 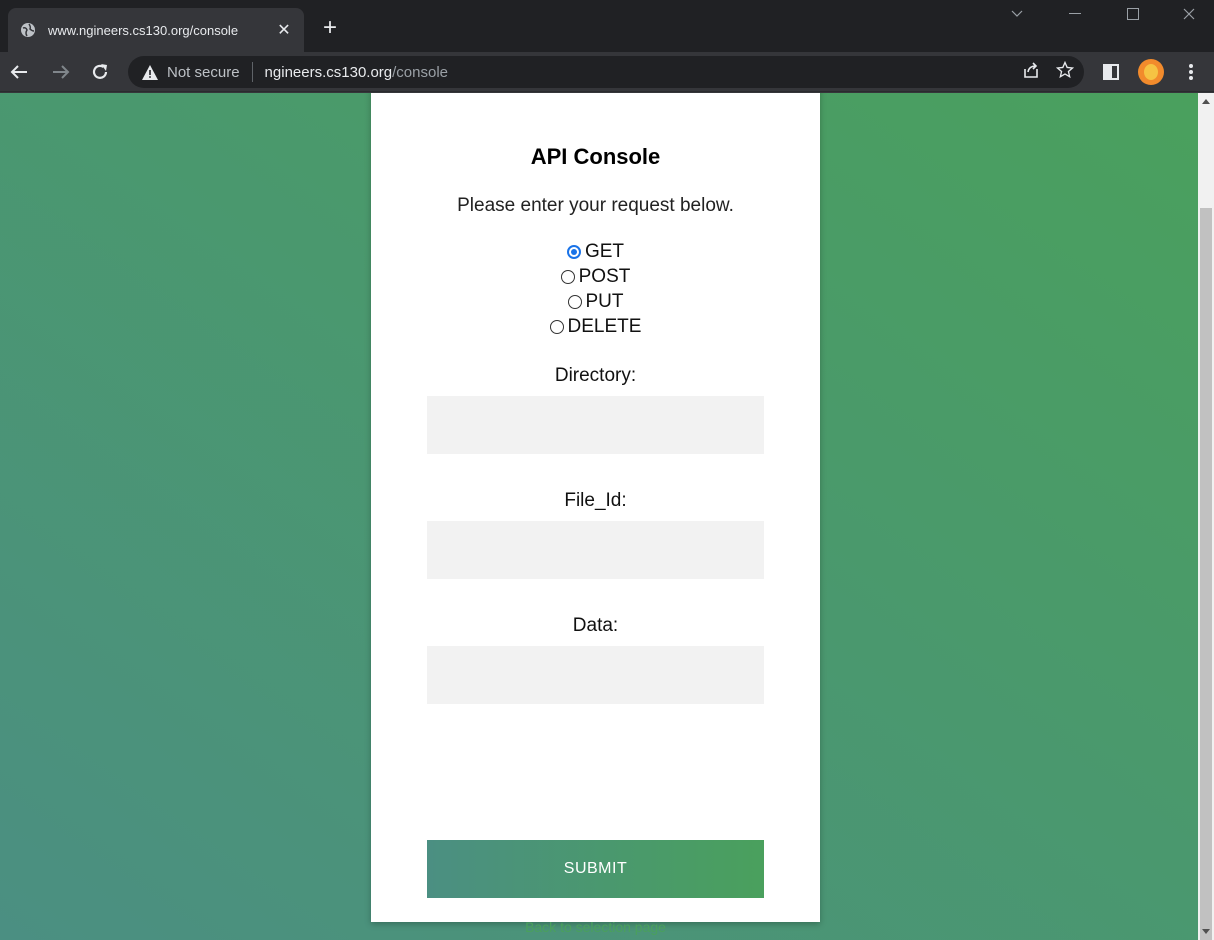 I want to click on back-to-selection-link: Back to selection page, so click(x=595, y=927).